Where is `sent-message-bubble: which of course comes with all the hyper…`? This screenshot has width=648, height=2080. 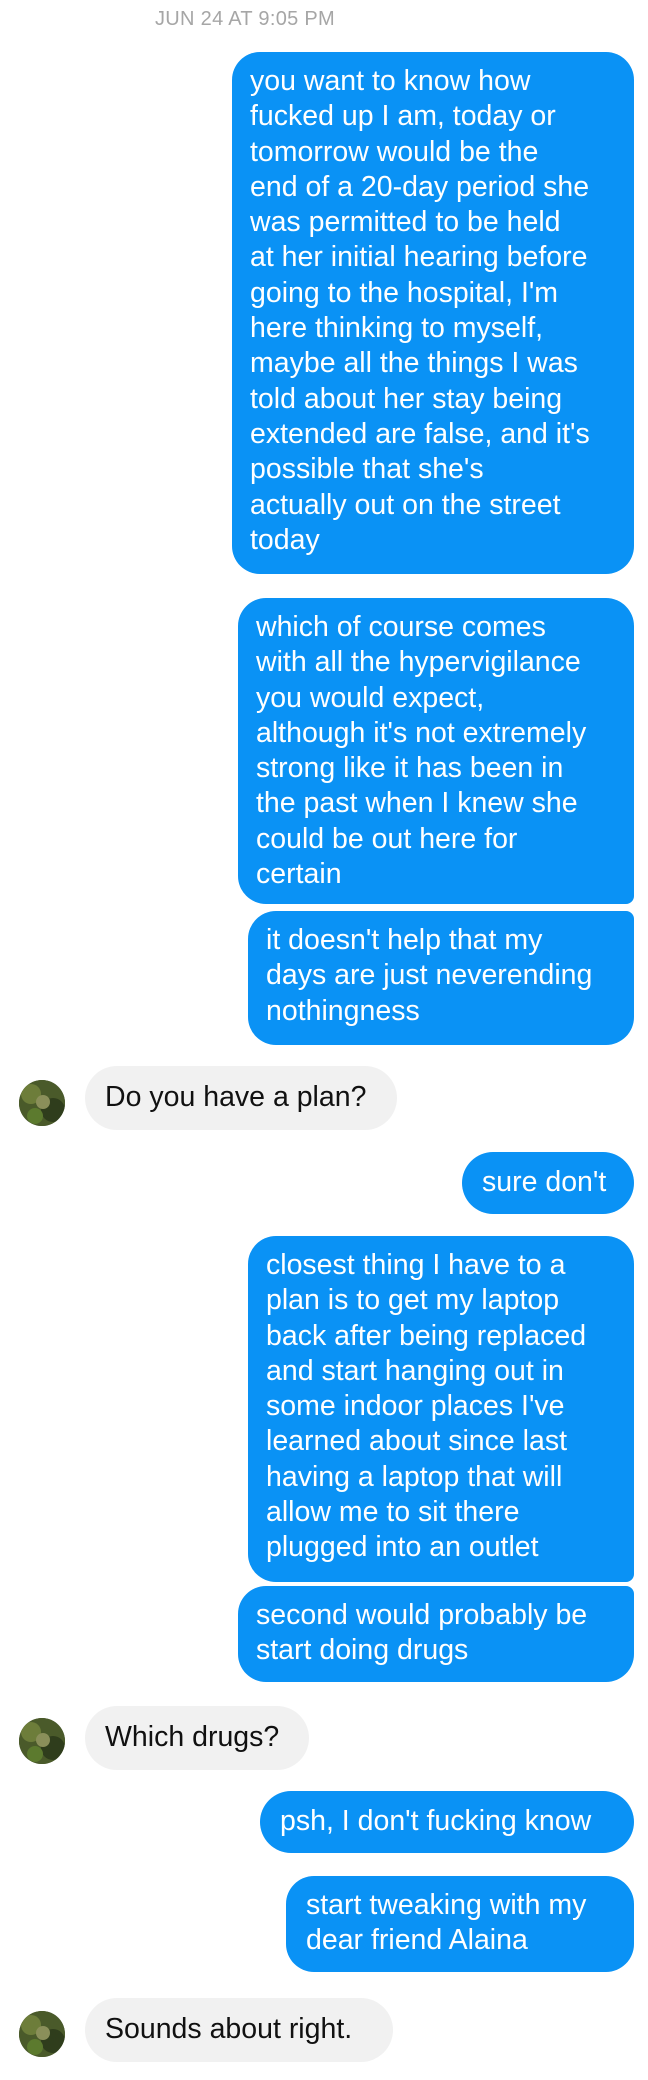 sent-message-bubble: which of course comes with all the hyper… is located at coordinates (436, 751).